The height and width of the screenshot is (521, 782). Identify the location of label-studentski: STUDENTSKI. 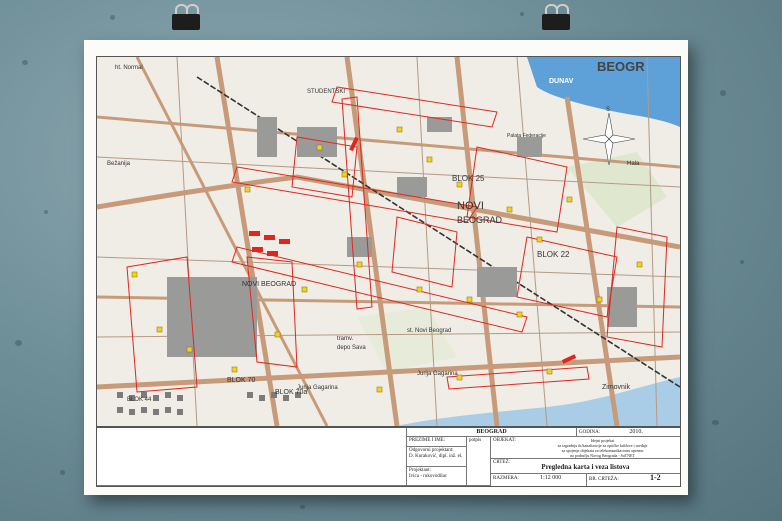
(326, 92).